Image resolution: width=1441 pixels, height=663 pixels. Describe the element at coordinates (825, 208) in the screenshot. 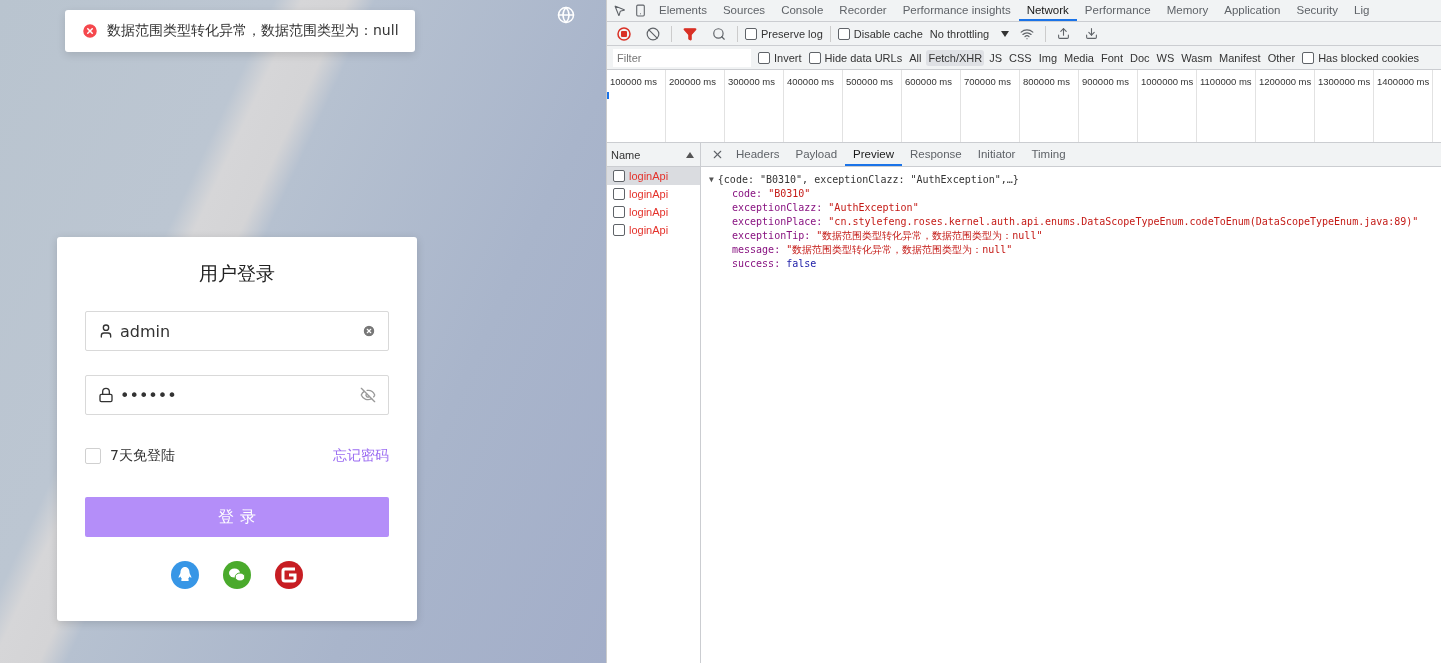

I see `json-property: exceptionClazz: "AuthException"` at that location.